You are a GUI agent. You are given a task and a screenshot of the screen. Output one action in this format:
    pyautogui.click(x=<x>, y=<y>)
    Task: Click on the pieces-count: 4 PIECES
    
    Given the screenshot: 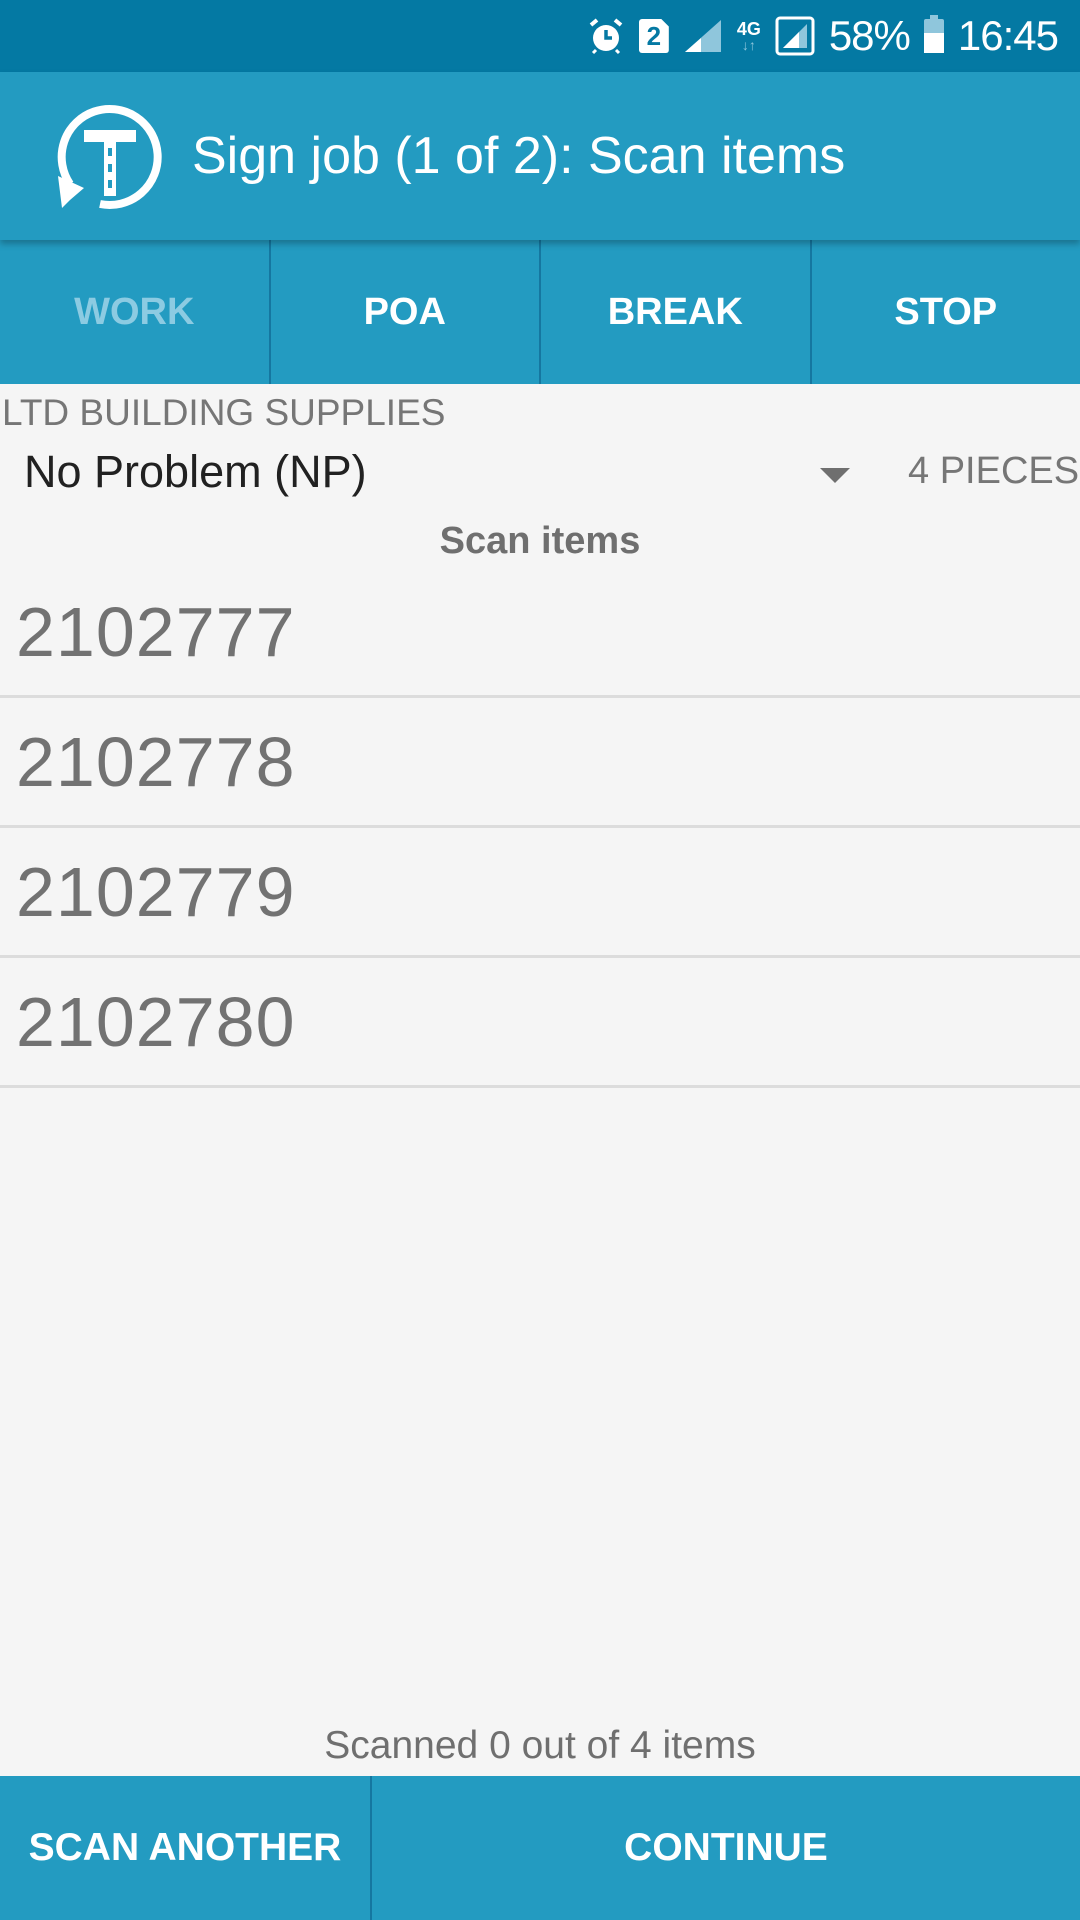 What is the action you would take?
    pyautogui.click(x=994, y=471)
    